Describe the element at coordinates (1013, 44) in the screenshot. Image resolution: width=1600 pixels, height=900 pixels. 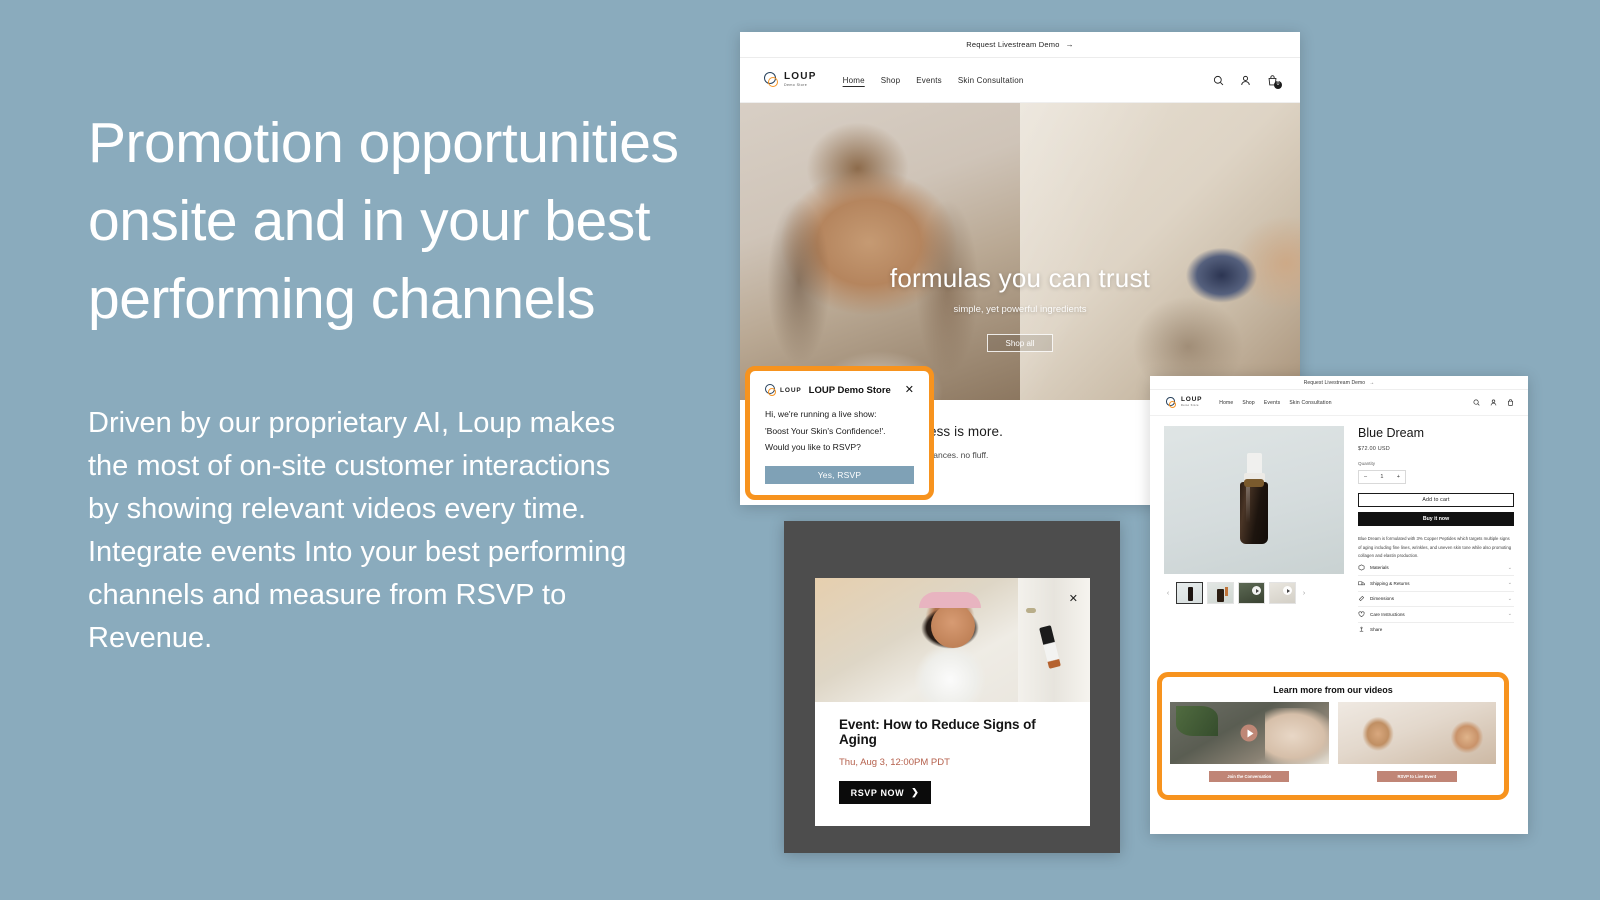
I see `announcement-text: Request Livestream Demo` at that location.